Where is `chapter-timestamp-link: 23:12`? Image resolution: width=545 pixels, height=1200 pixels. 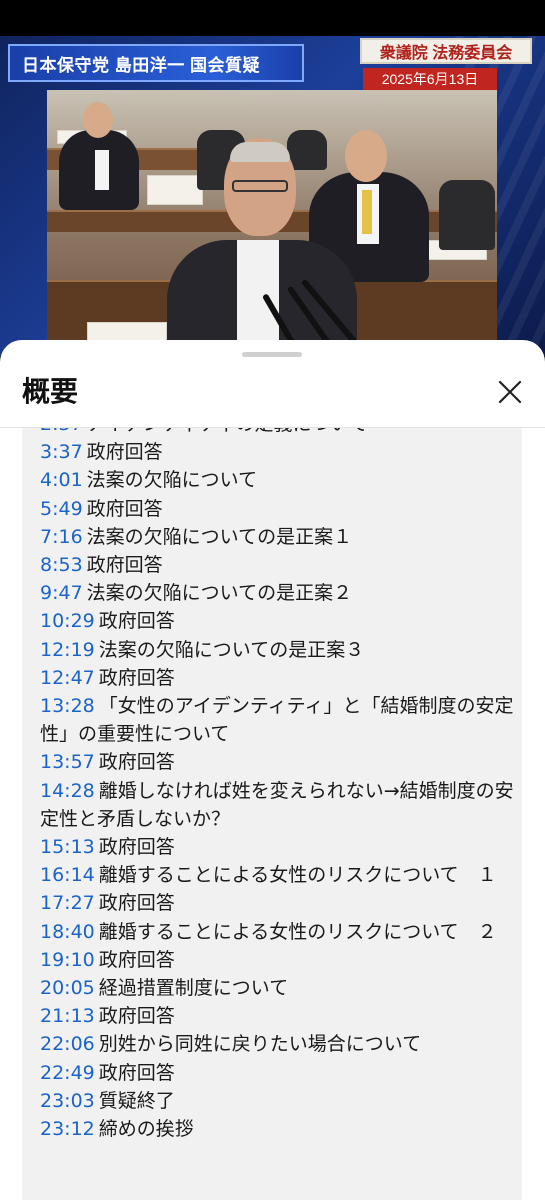 chapter-timestamp-link: 23:12 is located at coordinates (67, 1129).